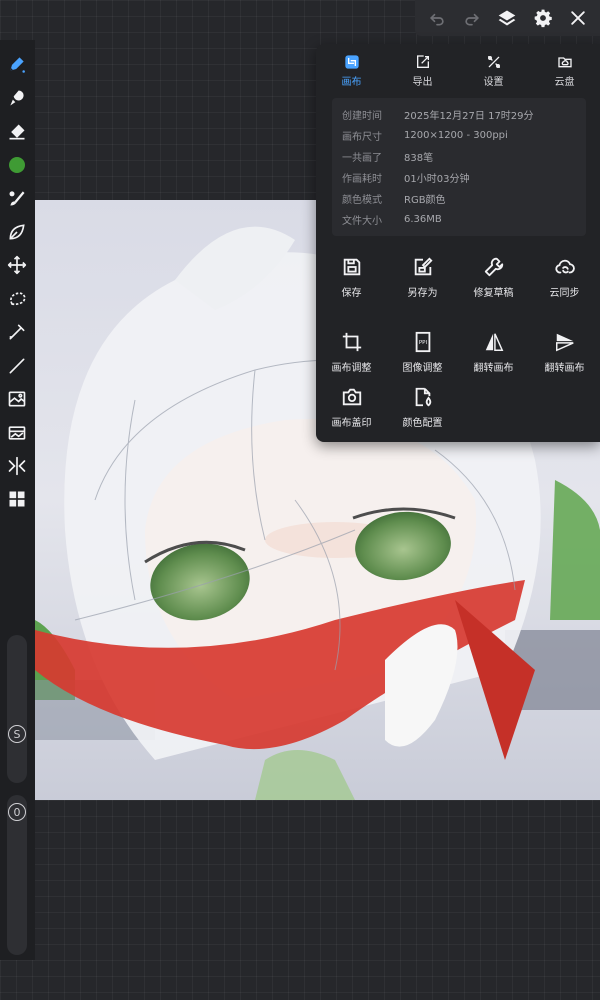 The width and height of the screenshot is (600, 1000). What do you see at coordinates (351, 368) in the screenshot?
I see `canvas-adjust-label: 画布调整` at bounding box center [351, 368].